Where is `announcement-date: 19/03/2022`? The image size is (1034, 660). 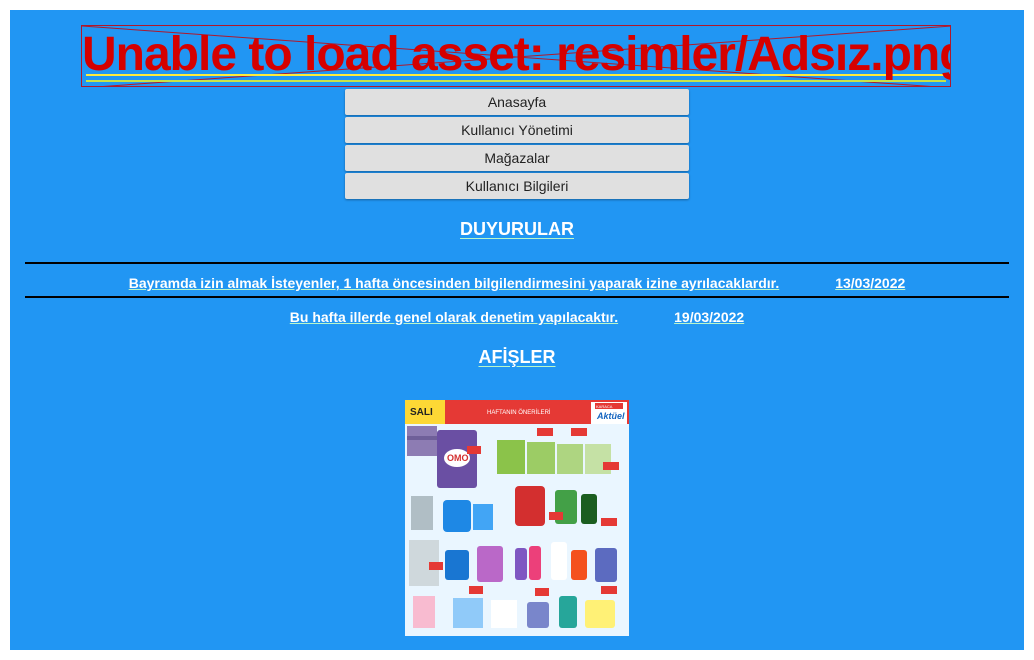 announcement-date: 19/03/2022 is located at coordinates (709, 317).